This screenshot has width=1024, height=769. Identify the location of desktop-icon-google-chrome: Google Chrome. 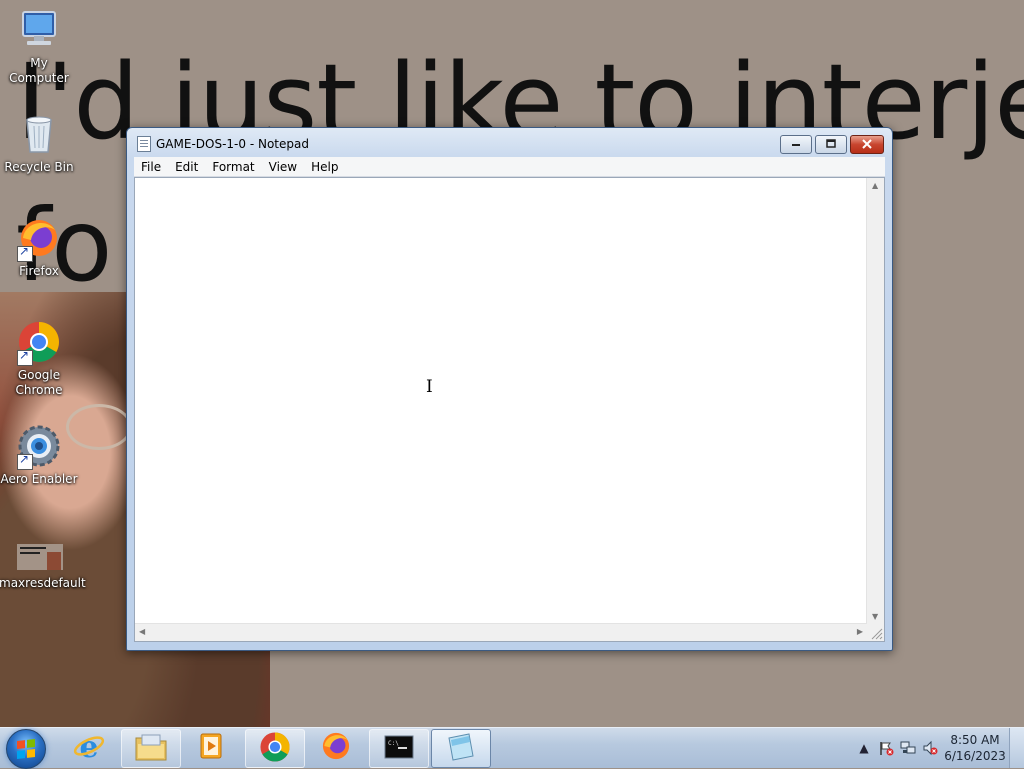
(39, 359).